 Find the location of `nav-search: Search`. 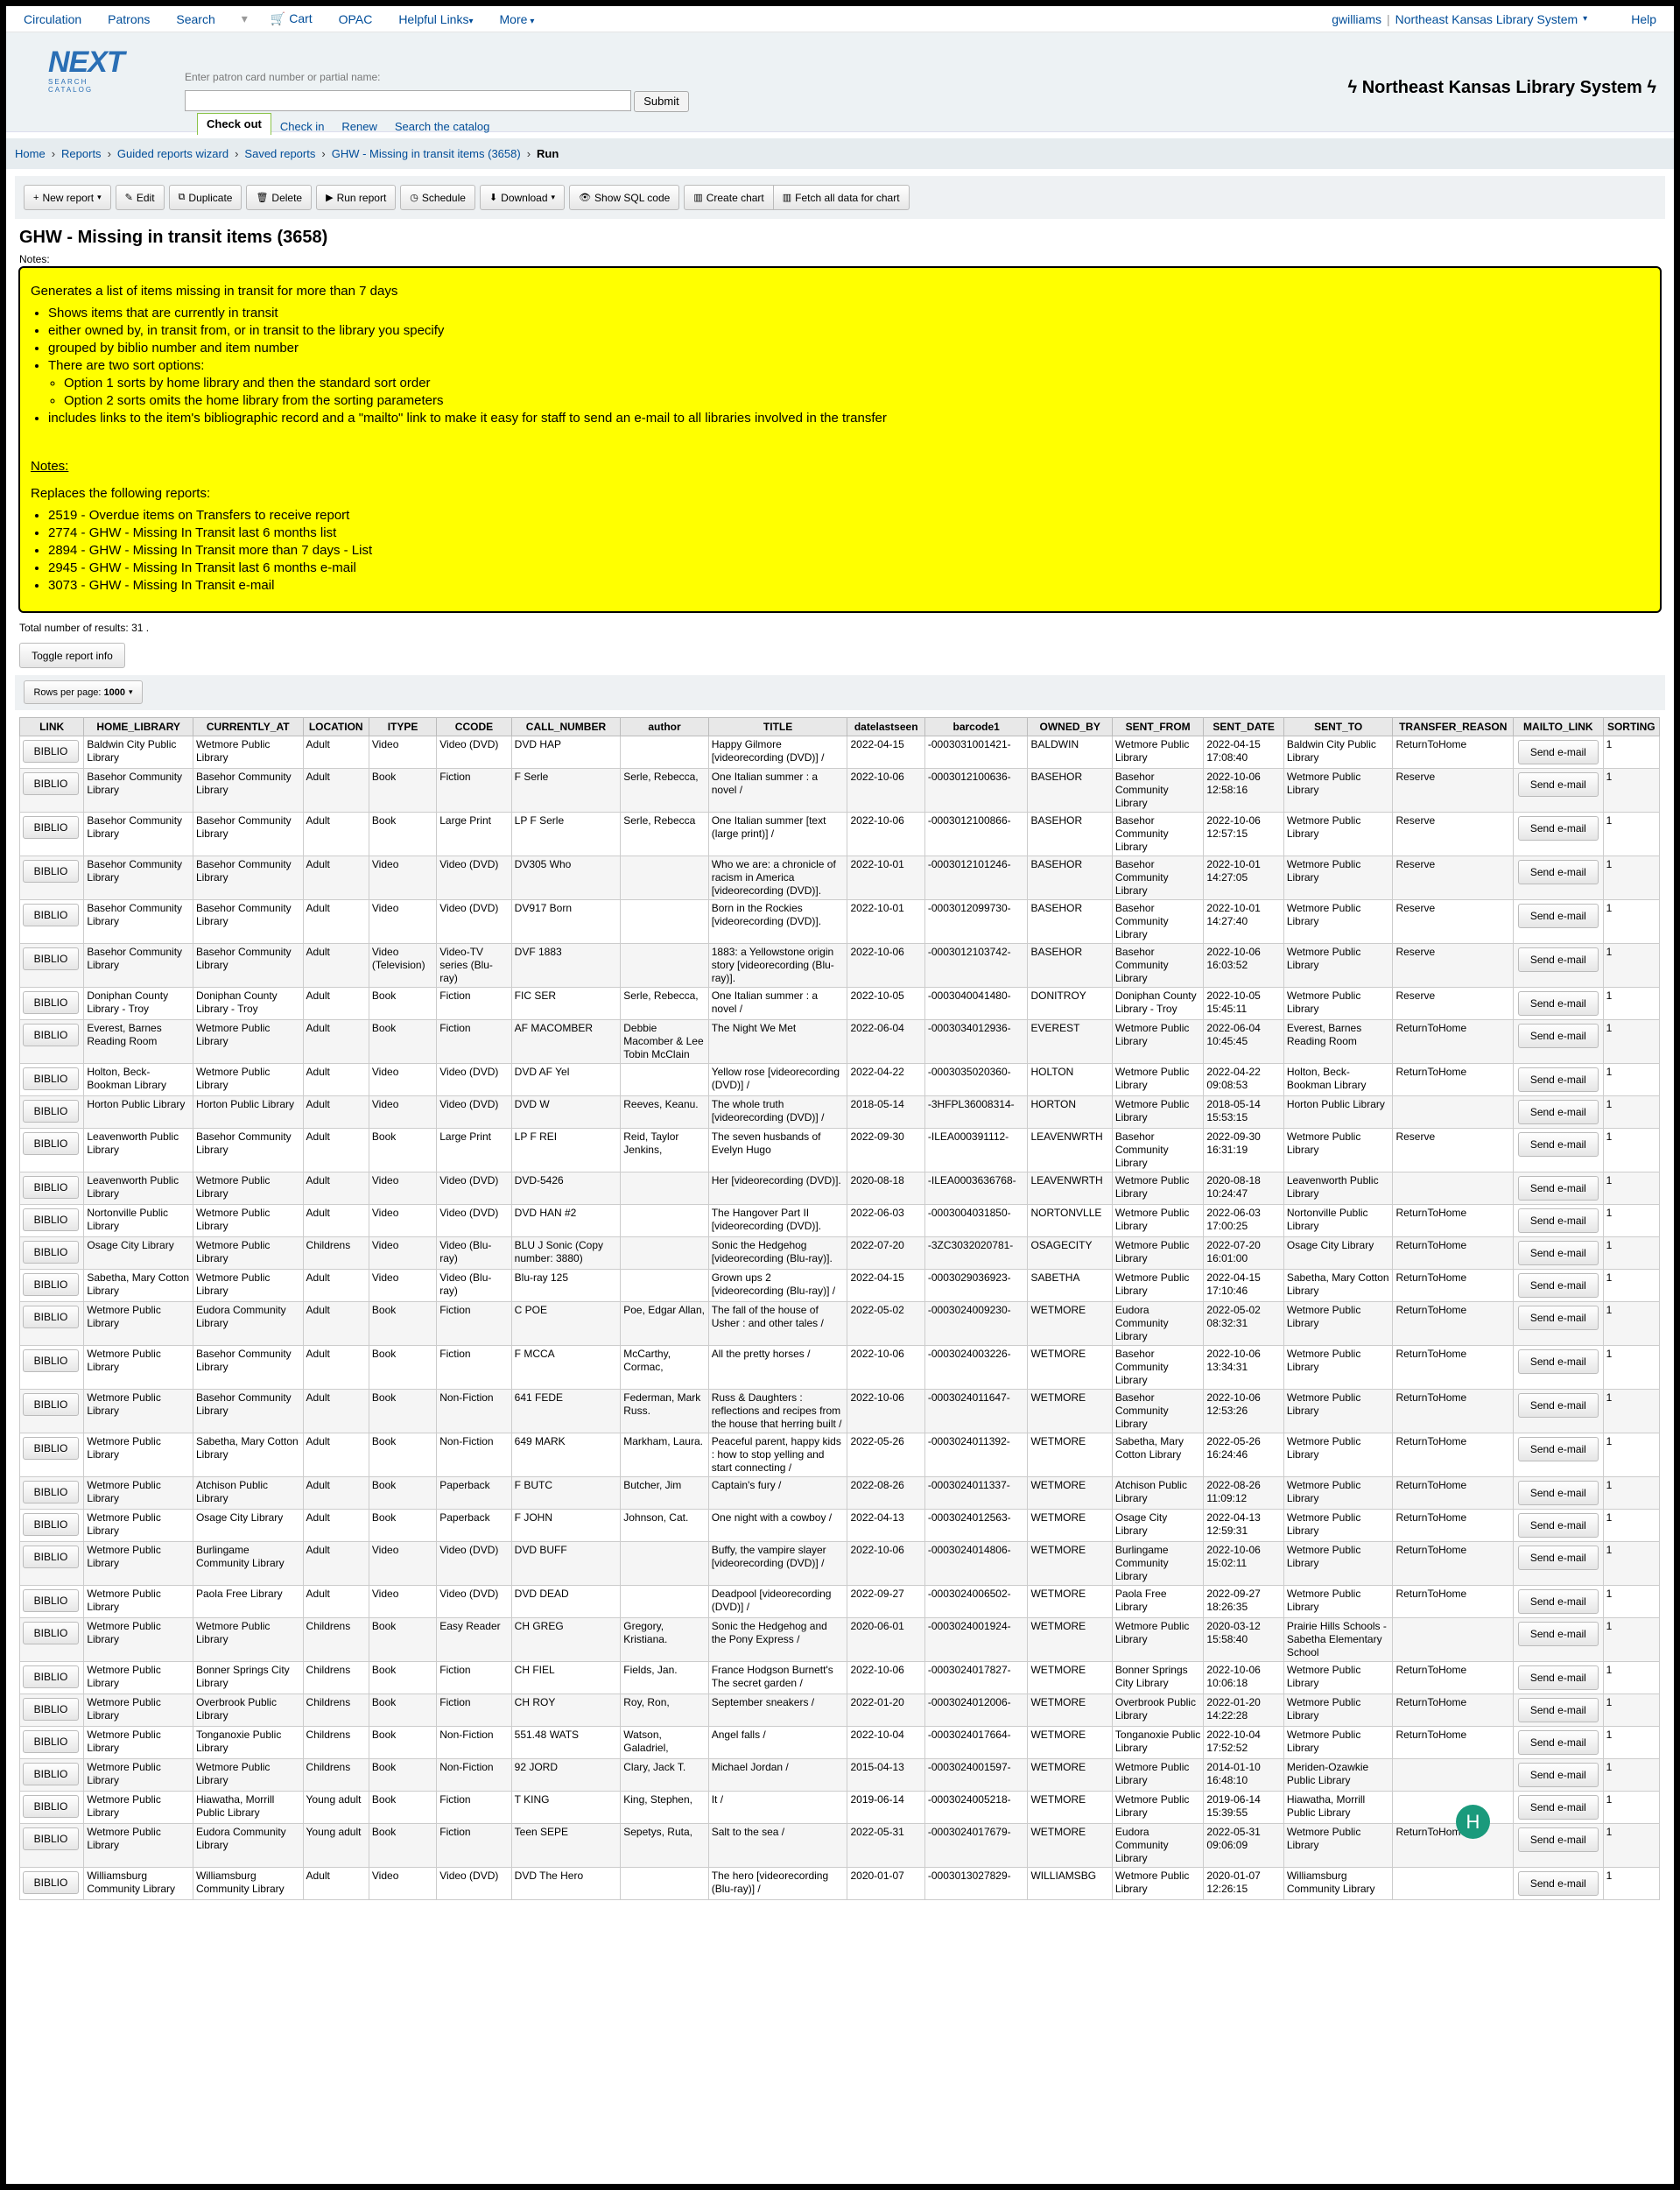

nav-search: Search is located at coordinates (195, 19).